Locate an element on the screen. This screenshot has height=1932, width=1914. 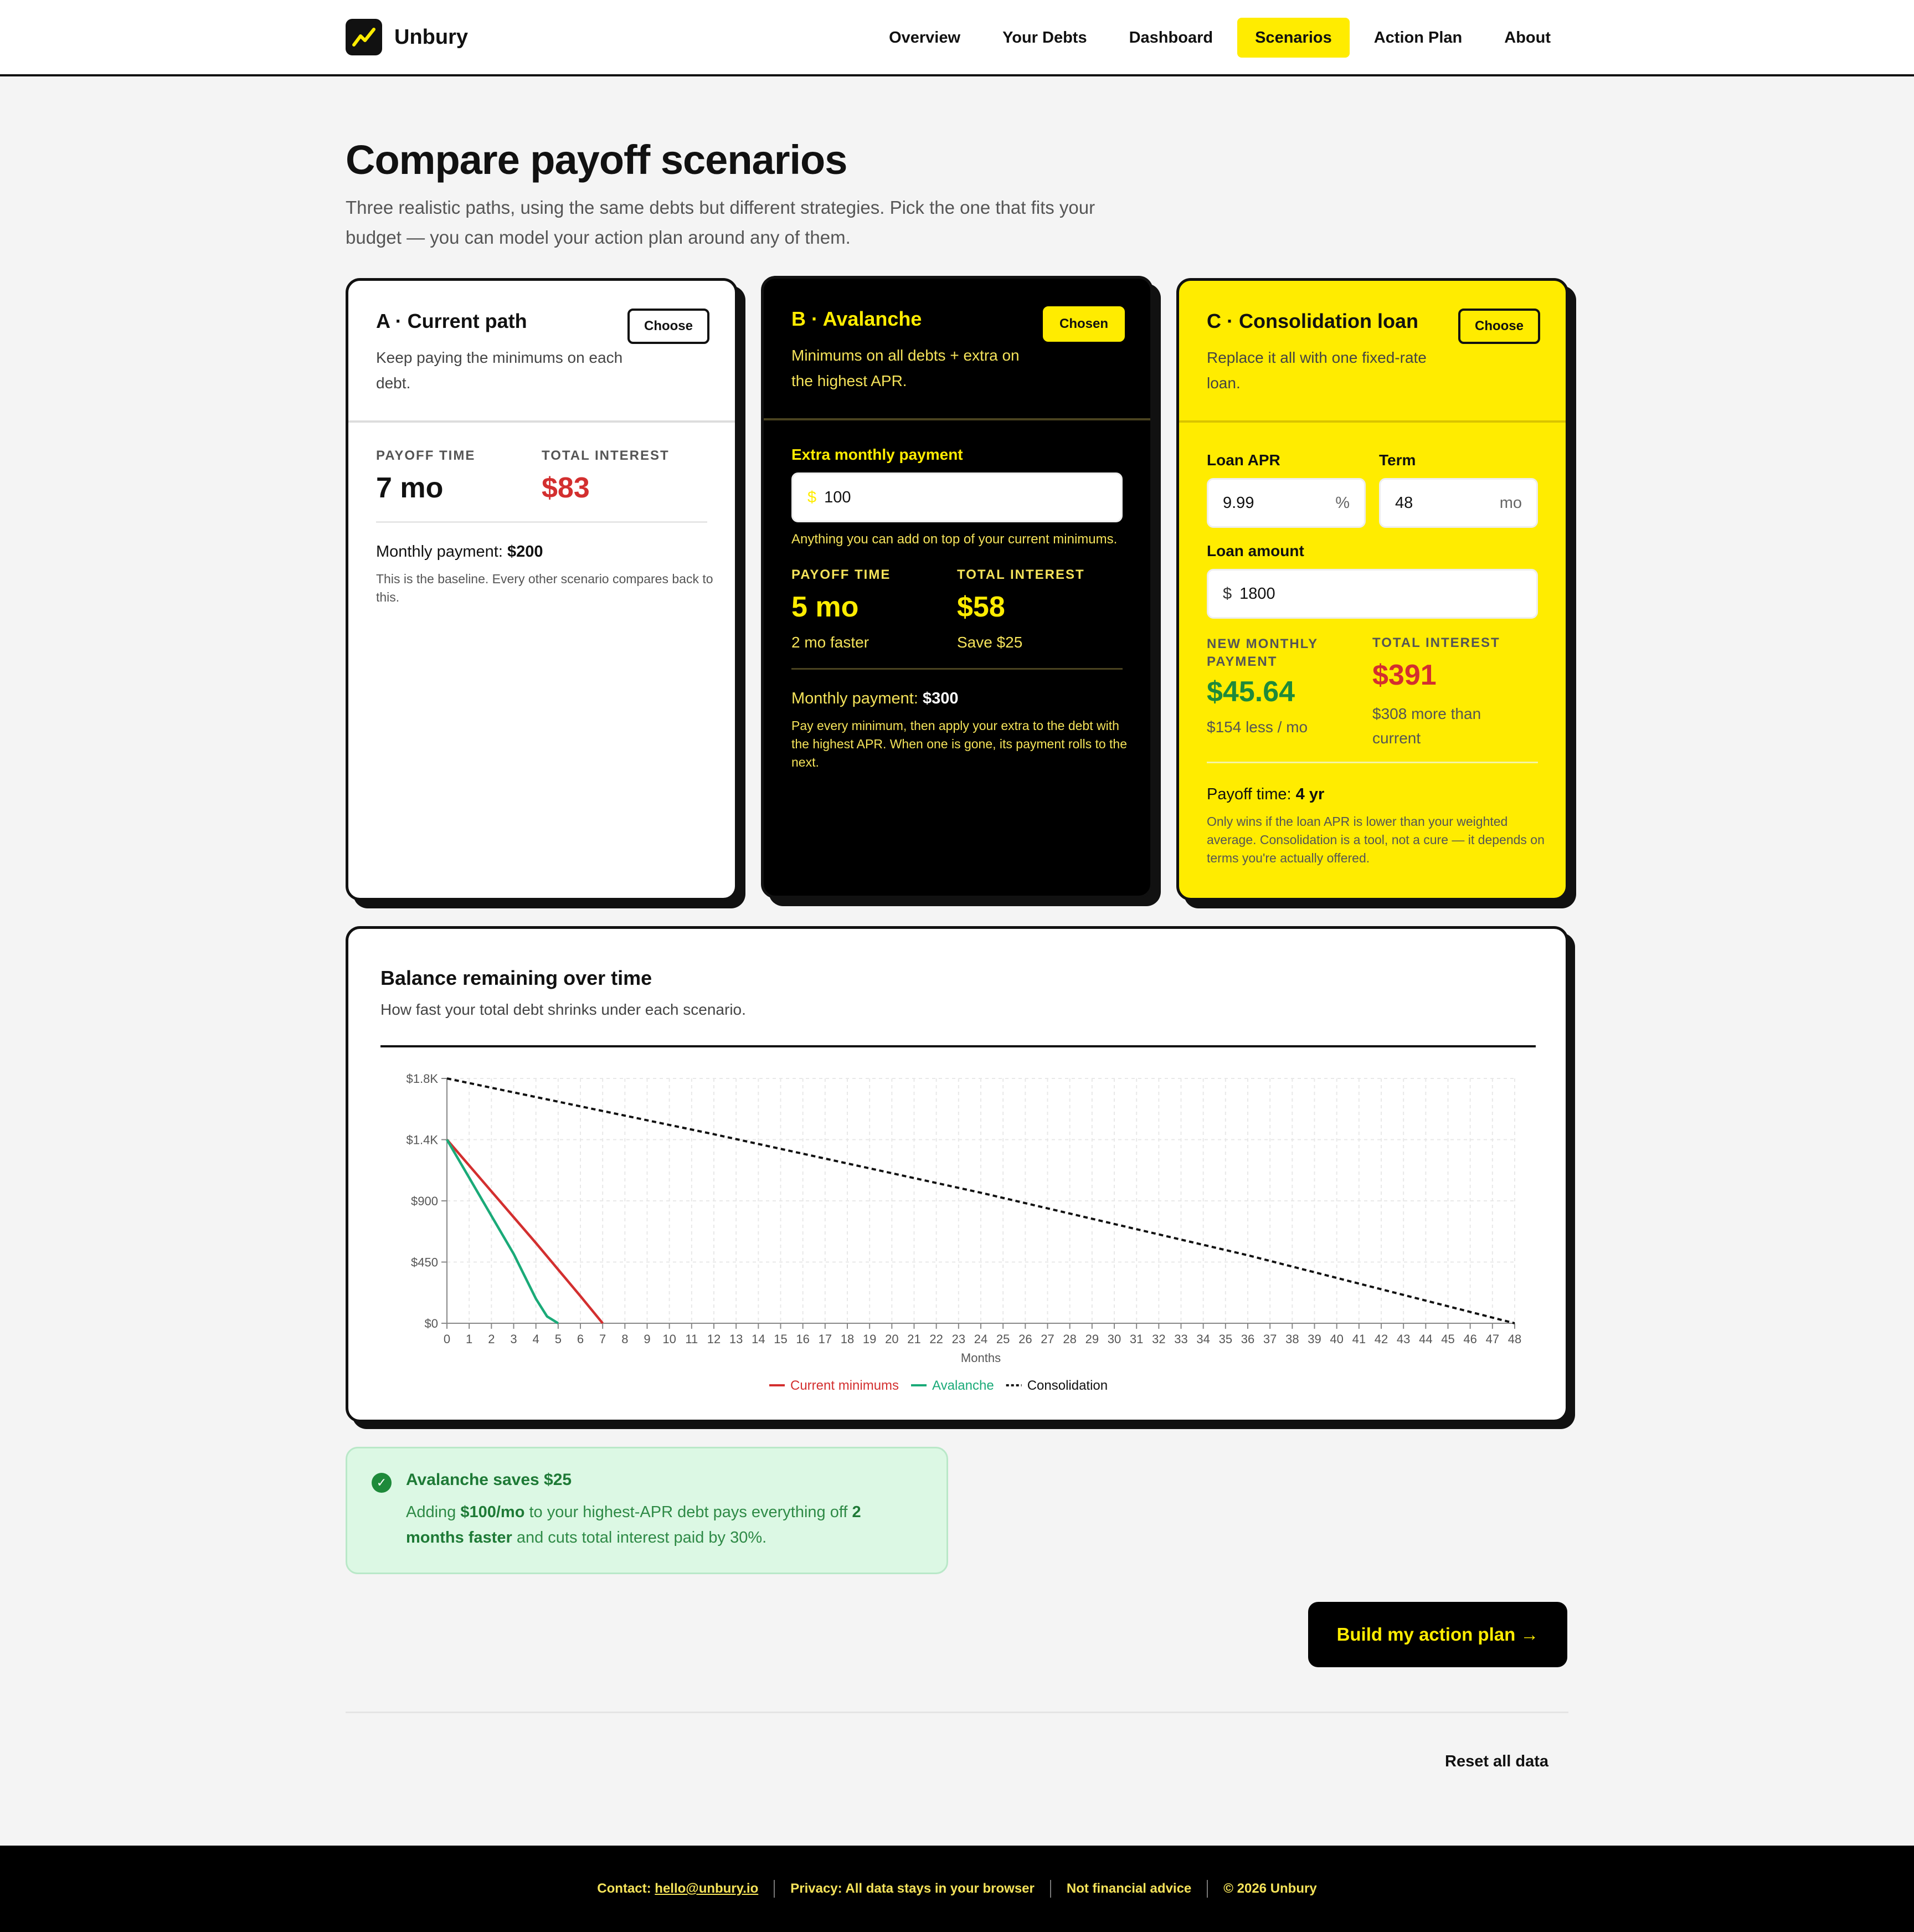
monthly-payment: Monthly payment: $300 is located at coordinates (957, 699).